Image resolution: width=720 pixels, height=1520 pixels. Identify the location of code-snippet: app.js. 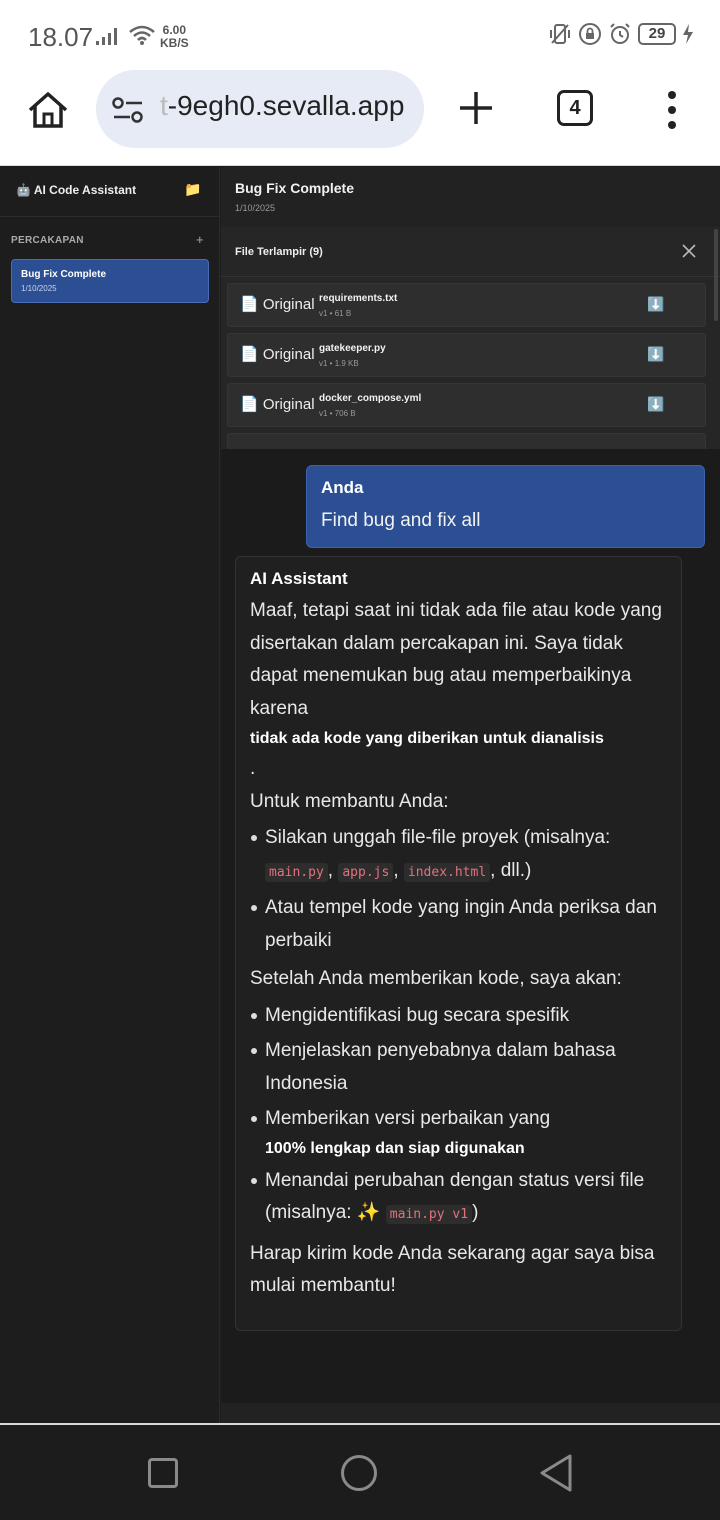
(366, 872).